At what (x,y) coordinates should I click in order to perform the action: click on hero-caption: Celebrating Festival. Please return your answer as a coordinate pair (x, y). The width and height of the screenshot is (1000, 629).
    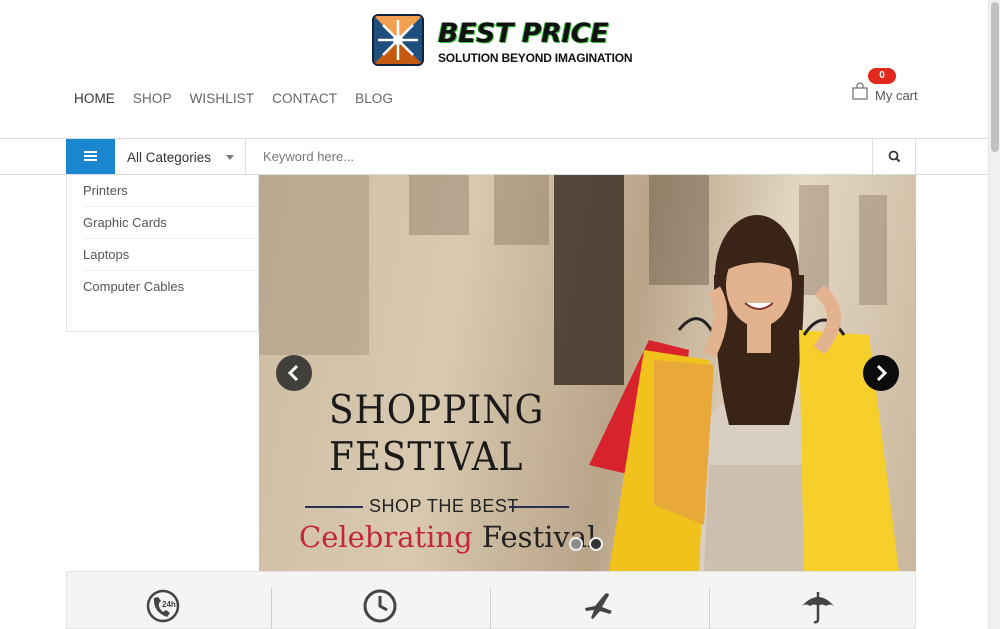
    Looking at the image, I should click on (447, 537).